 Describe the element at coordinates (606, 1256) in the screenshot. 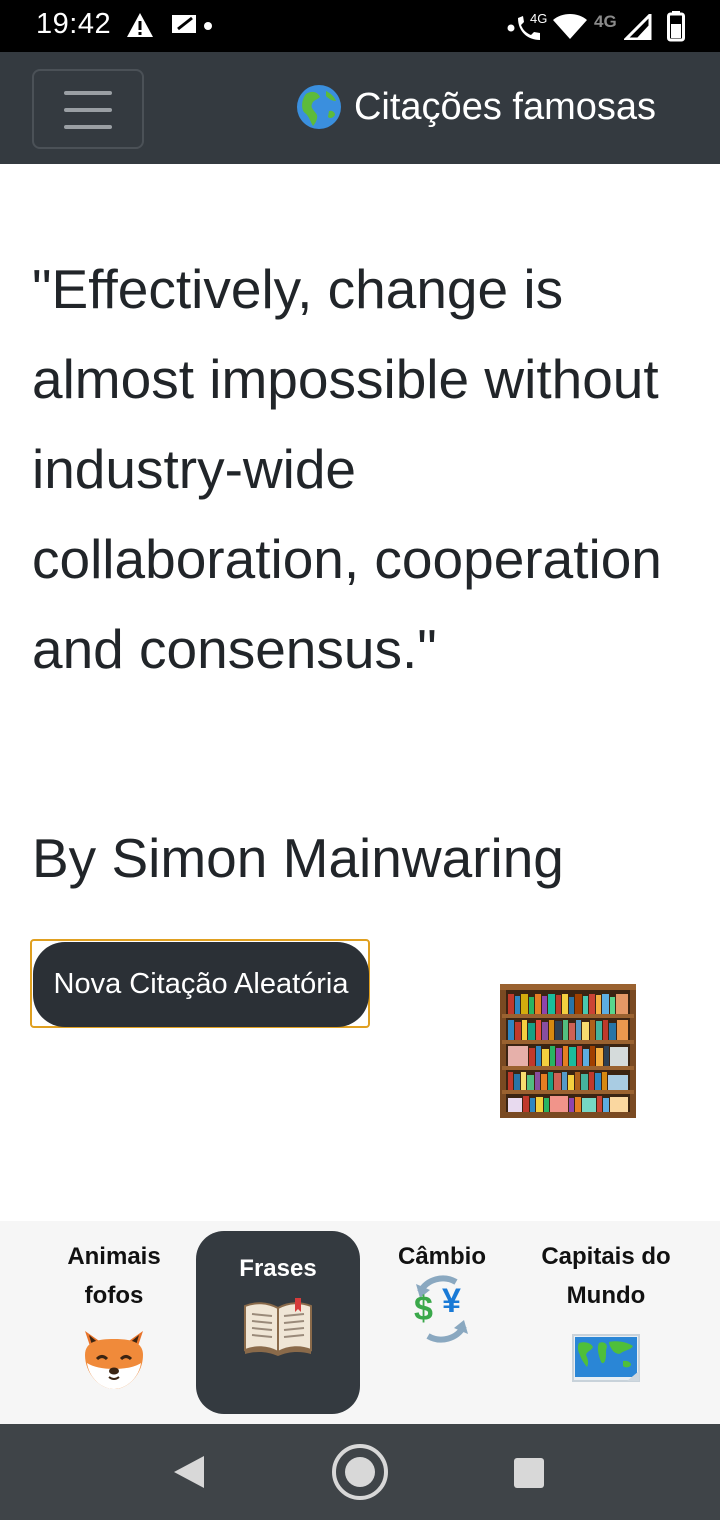

I see `tab-label-line1: Capitais do` at that location.